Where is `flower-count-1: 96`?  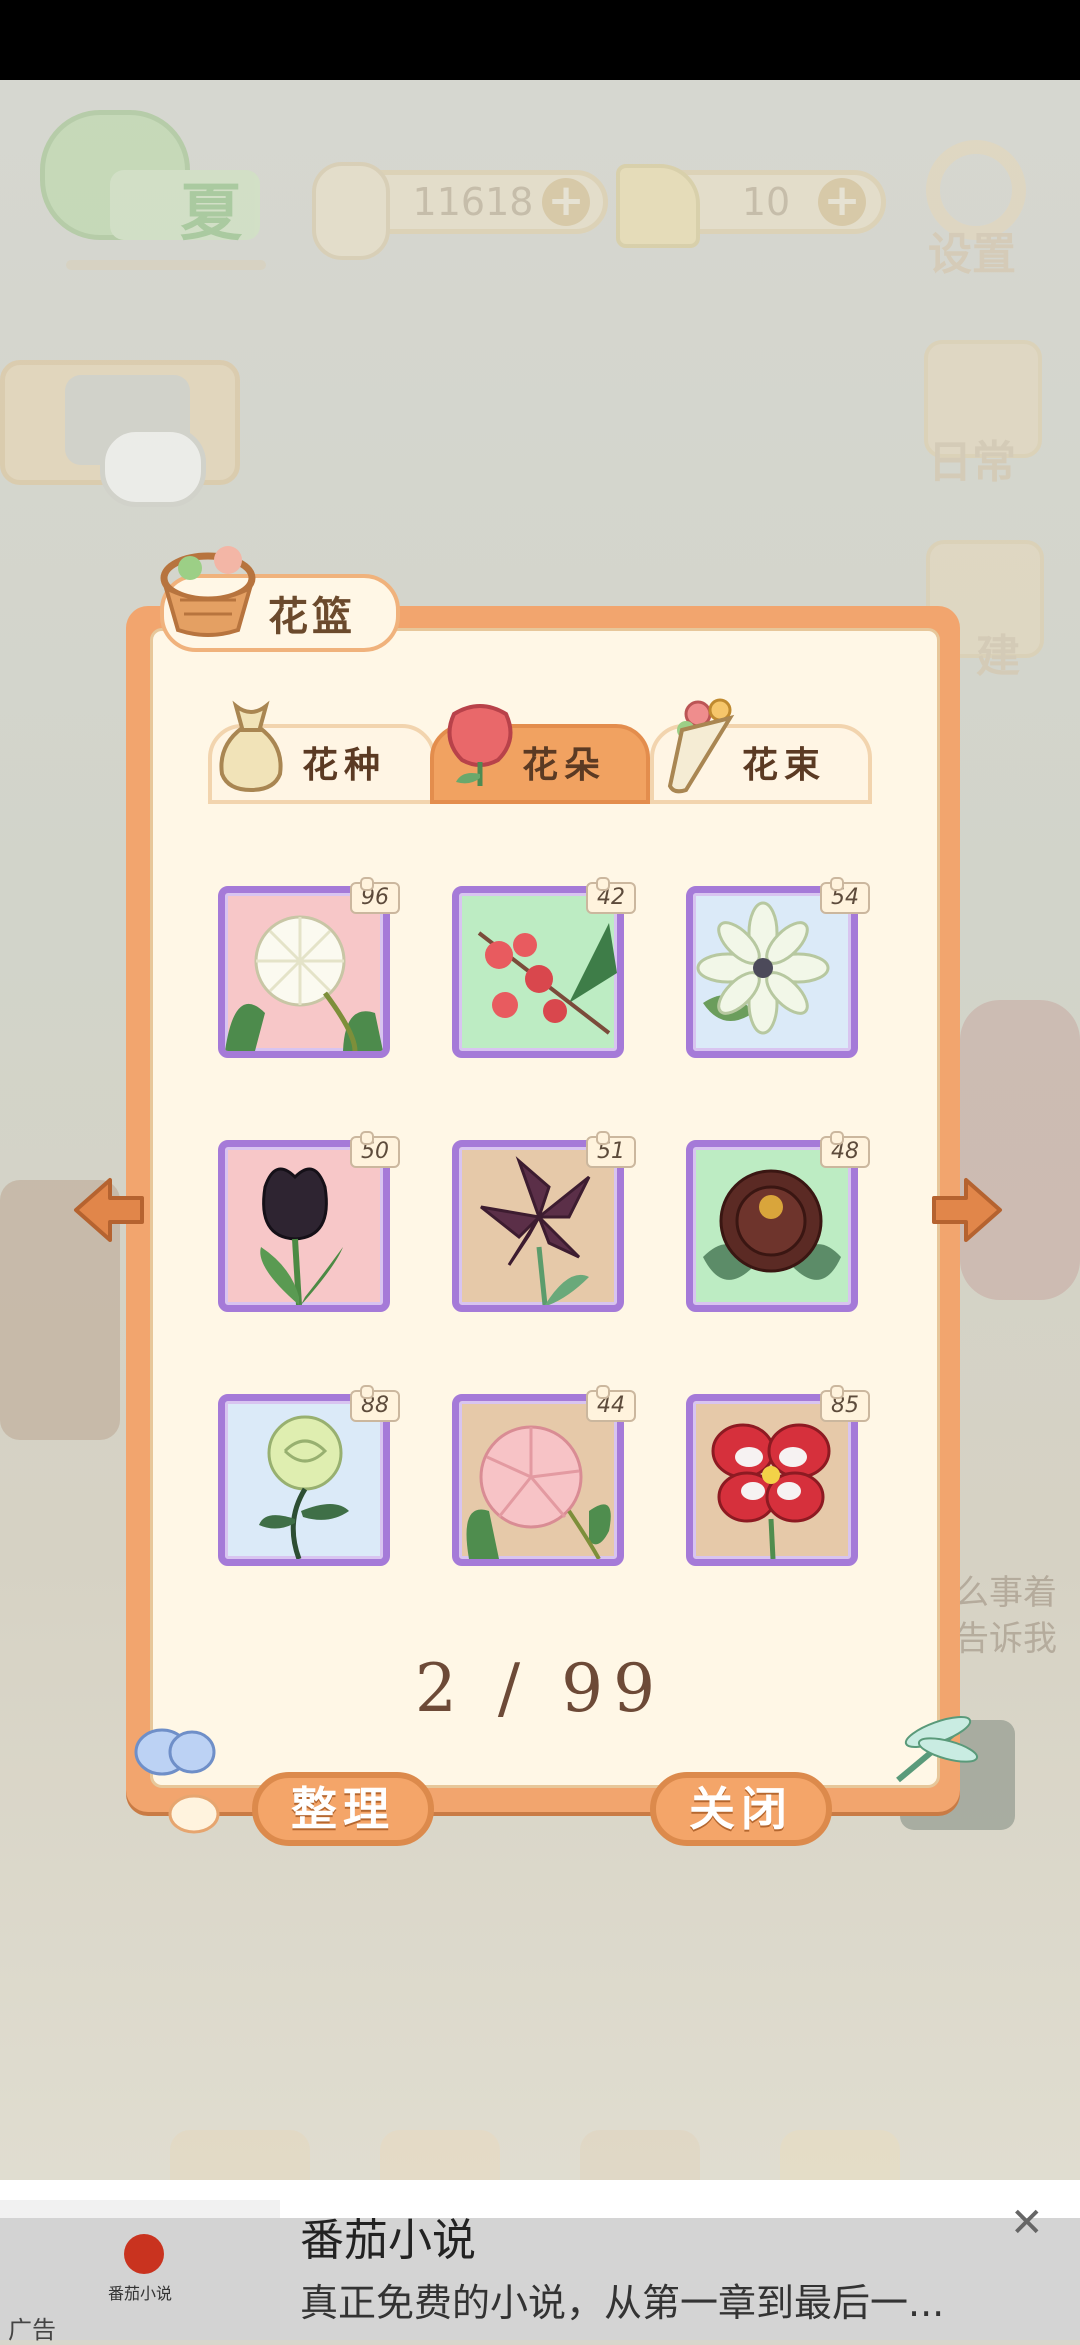 flower-count-1: 96 is located at coordinates (375, 895).